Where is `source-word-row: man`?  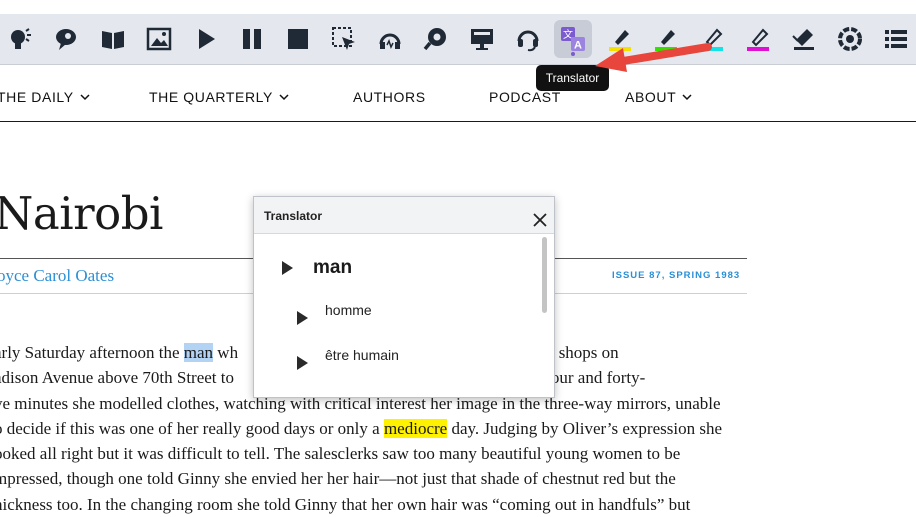 source-word-row: man is located at coordinates (317, 268).